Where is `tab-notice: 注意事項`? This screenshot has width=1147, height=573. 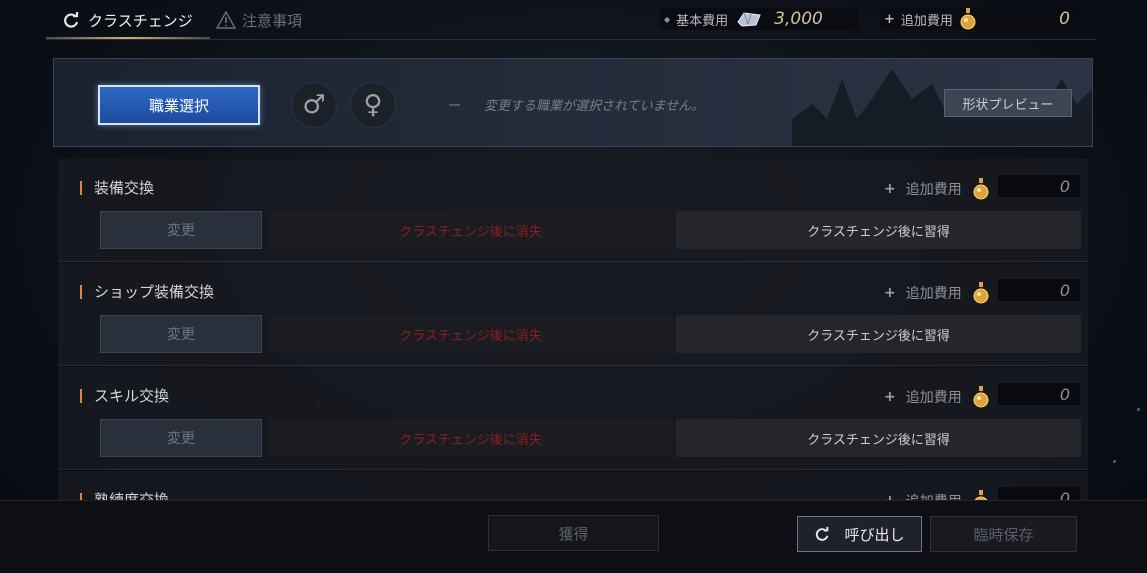
tab-notice: 注意事項 is located at coordinates (259, 20).